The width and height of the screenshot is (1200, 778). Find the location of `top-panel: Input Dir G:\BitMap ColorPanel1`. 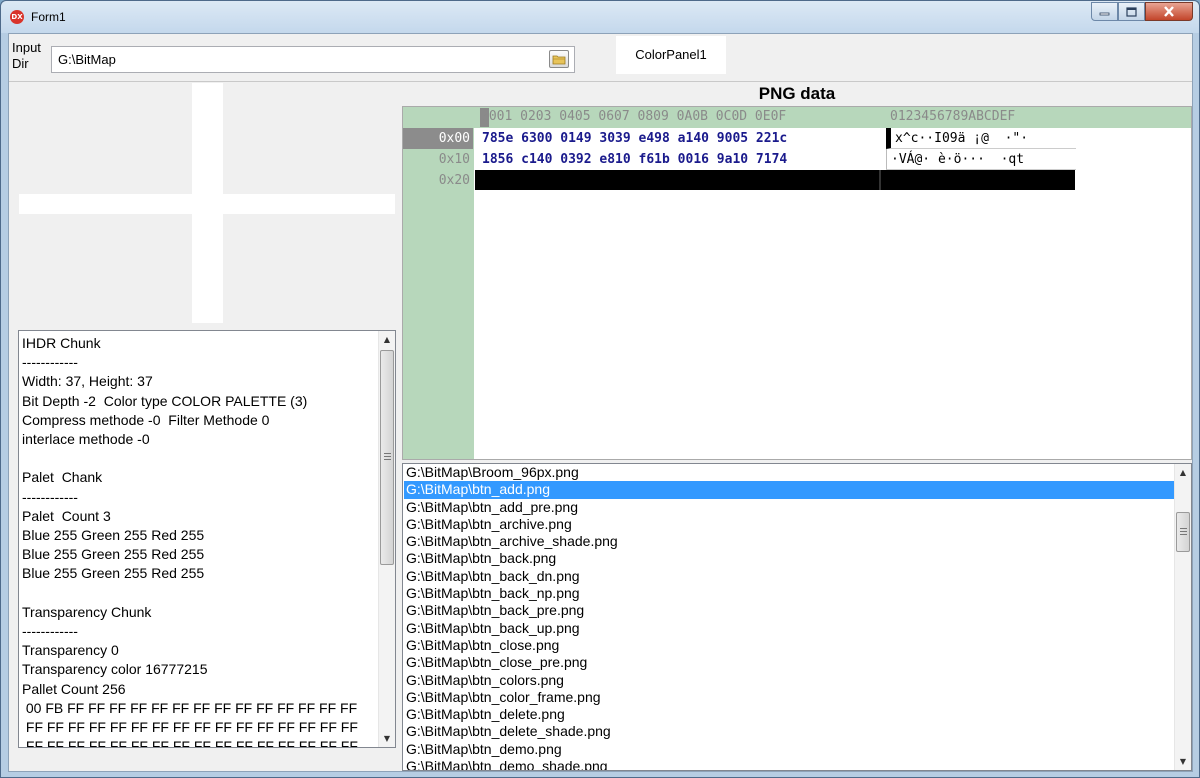

top-panel: Input Dir G:\BitMap ColorPanel1 is located at coordinates (600, 58).